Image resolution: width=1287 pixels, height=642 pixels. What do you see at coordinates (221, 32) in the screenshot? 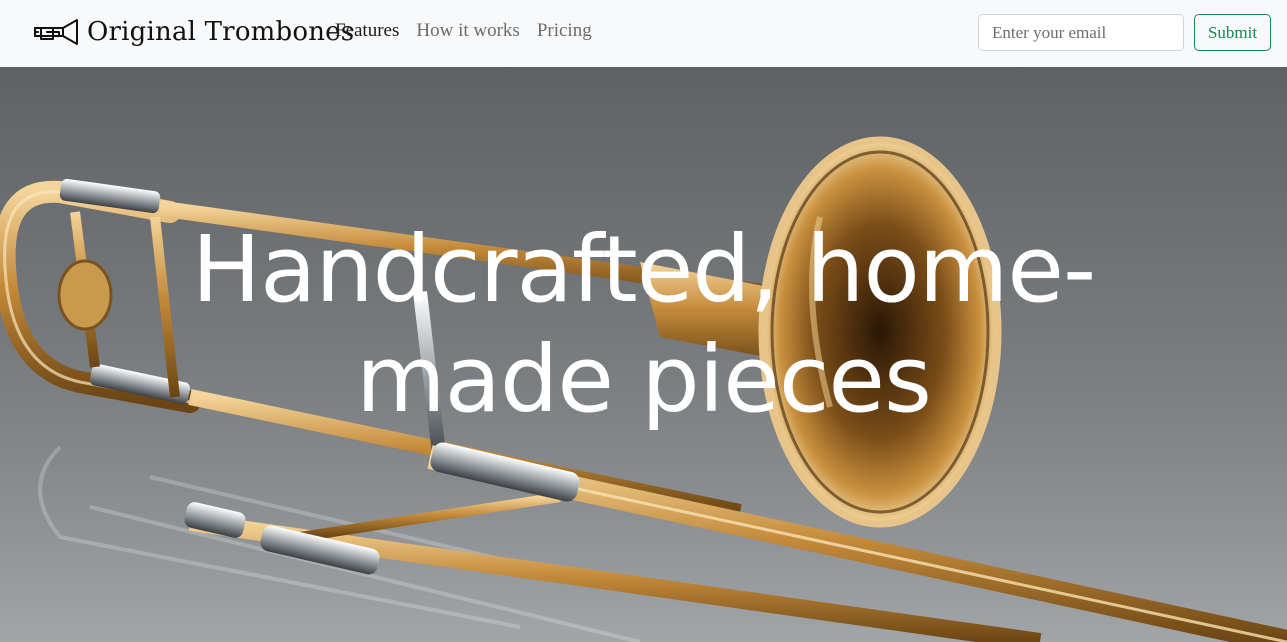
I see `brand-name: Original Trombones` at bounding box center [221, 32].